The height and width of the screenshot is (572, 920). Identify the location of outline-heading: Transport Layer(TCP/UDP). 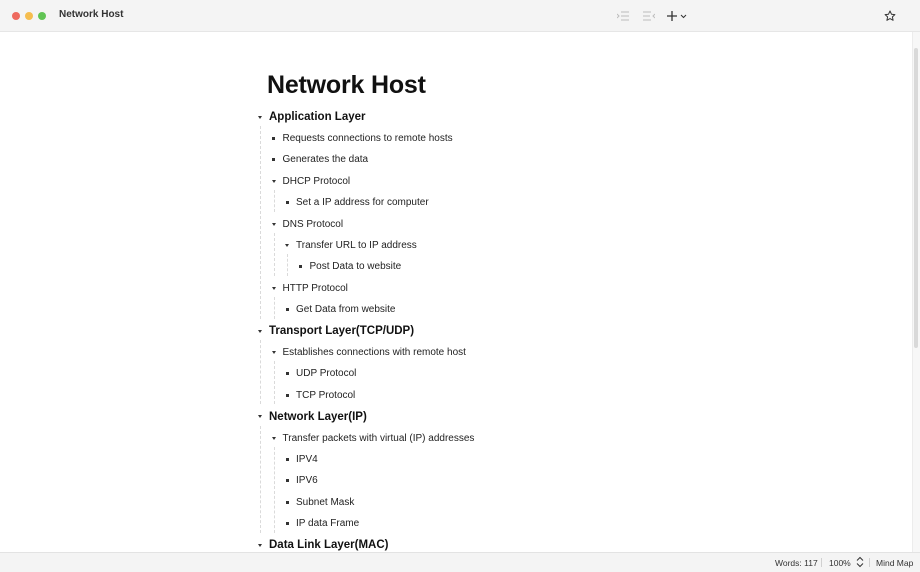
(334, 331).